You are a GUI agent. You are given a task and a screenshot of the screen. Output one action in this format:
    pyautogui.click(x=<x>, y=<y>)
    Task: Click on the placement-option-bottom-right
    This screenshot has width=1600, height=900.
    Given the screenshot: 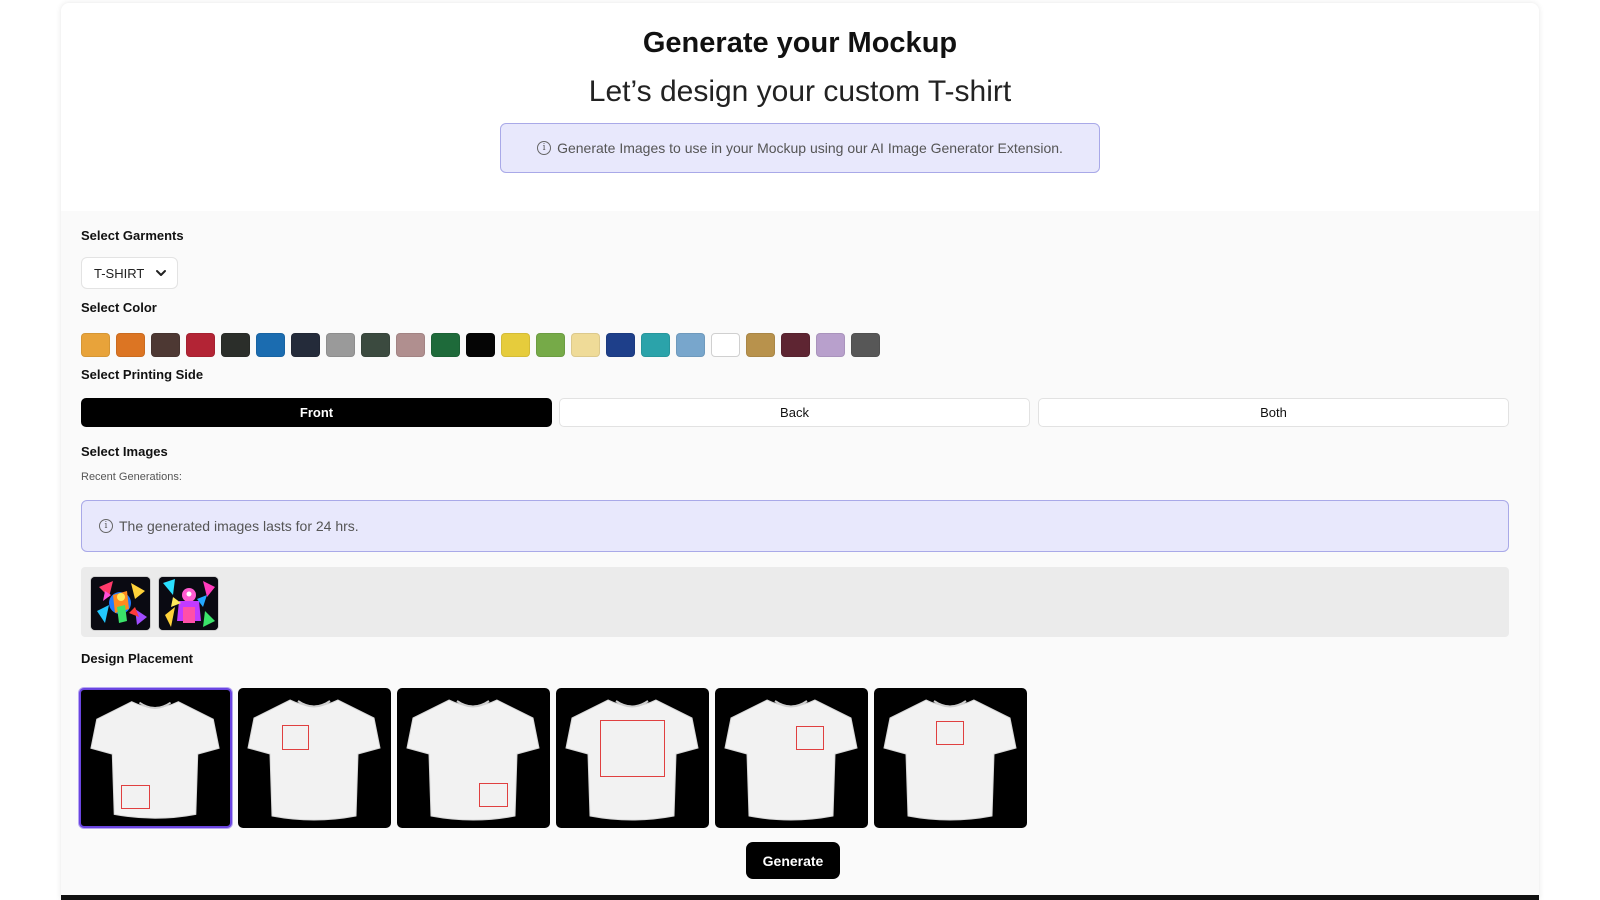 What is the action you would take?
    pyautogui.click(x=473, y=758)
    